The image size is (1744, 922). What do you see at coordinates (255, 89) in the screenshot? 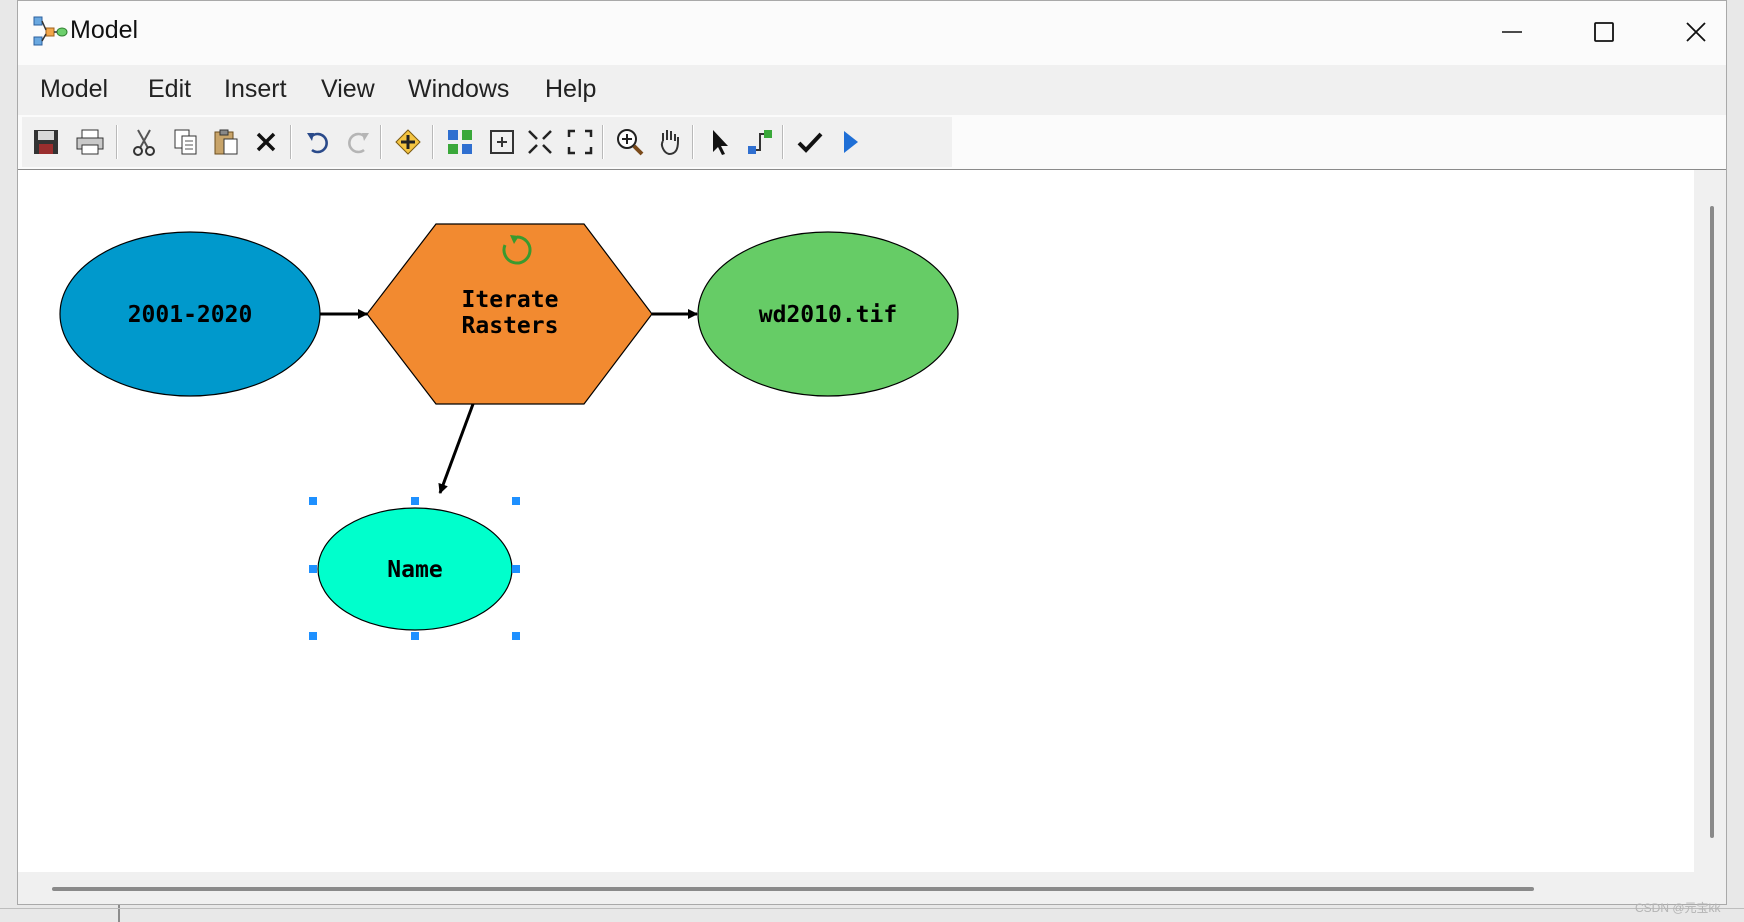
I see `menu-insert: Insert` at bounding box center [255, 89].